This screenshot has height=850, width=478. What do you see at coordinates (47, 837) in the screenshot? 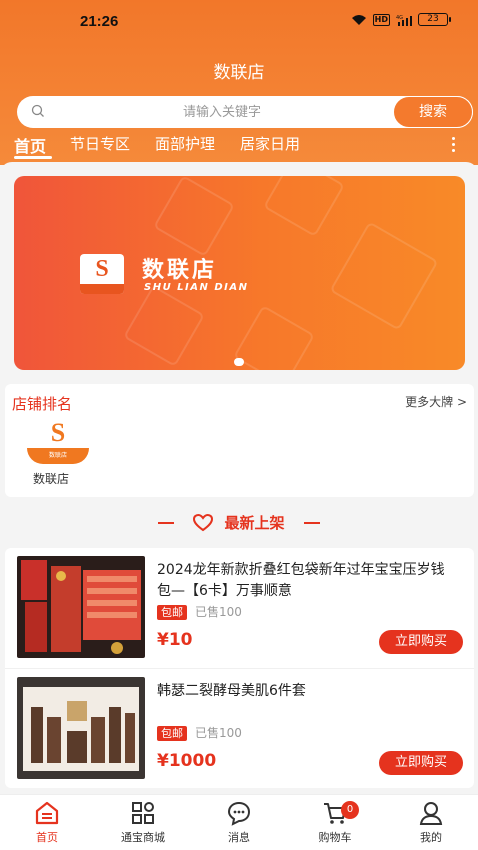
I see `nav-label: 首页` at bounding box center [47, 837].